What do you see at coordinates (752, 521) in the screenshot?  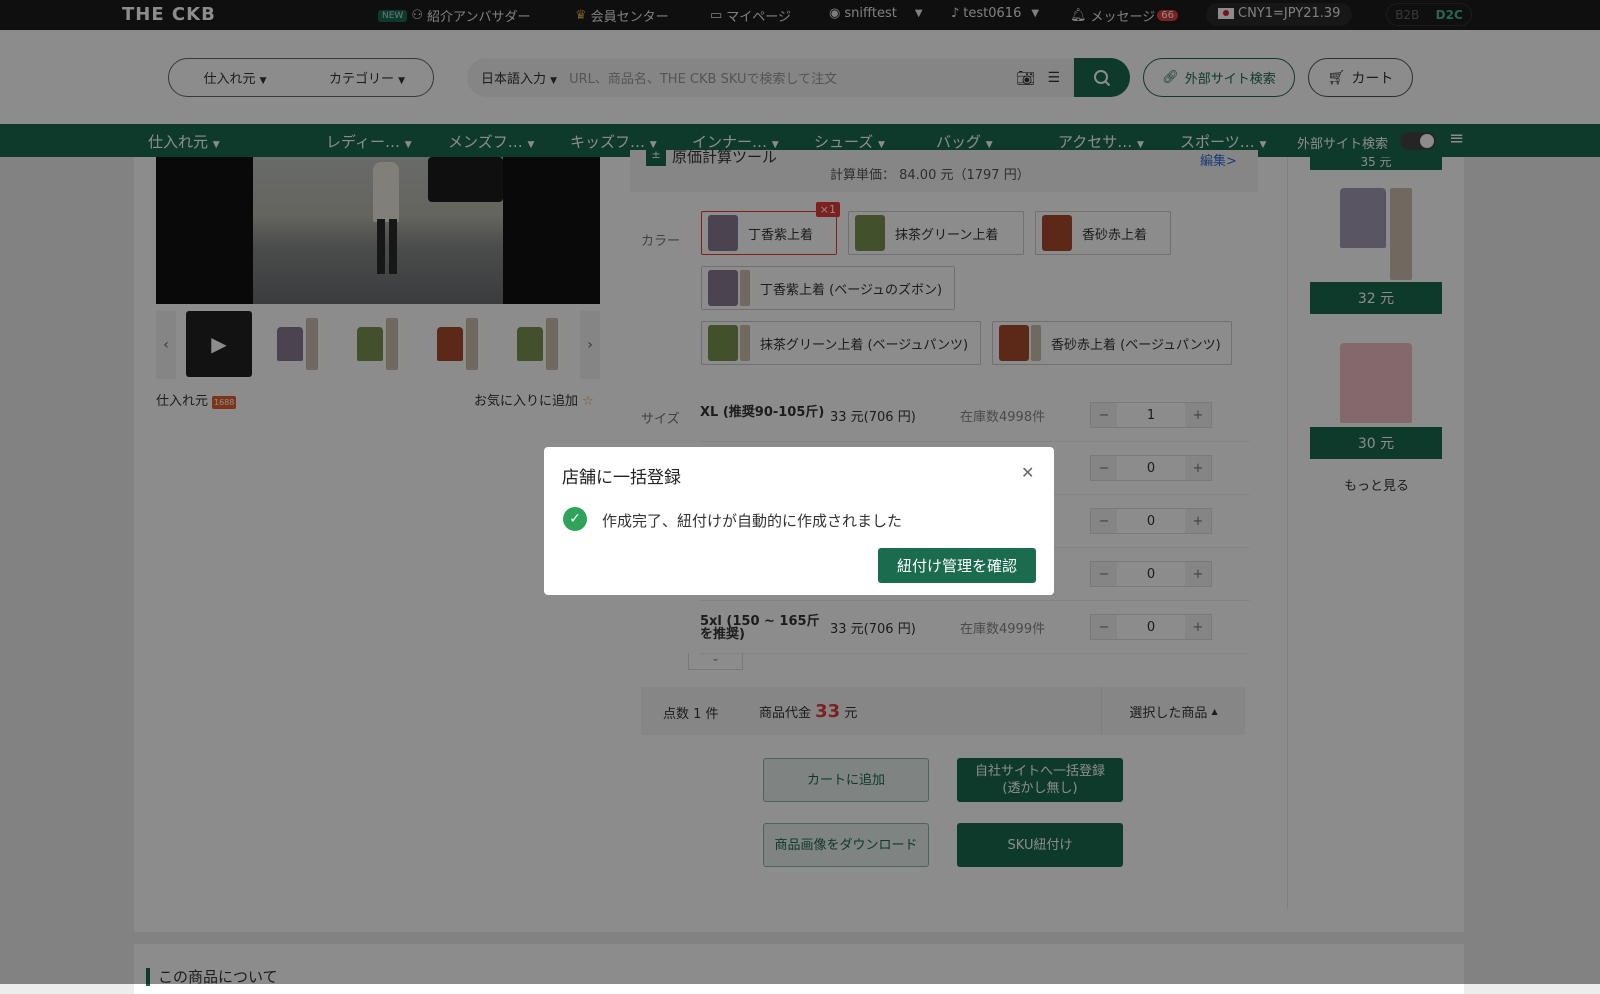 I see `dialog-message: 作成完了、紐付けが自動的に作成されました` at bounding box center [752, 521].